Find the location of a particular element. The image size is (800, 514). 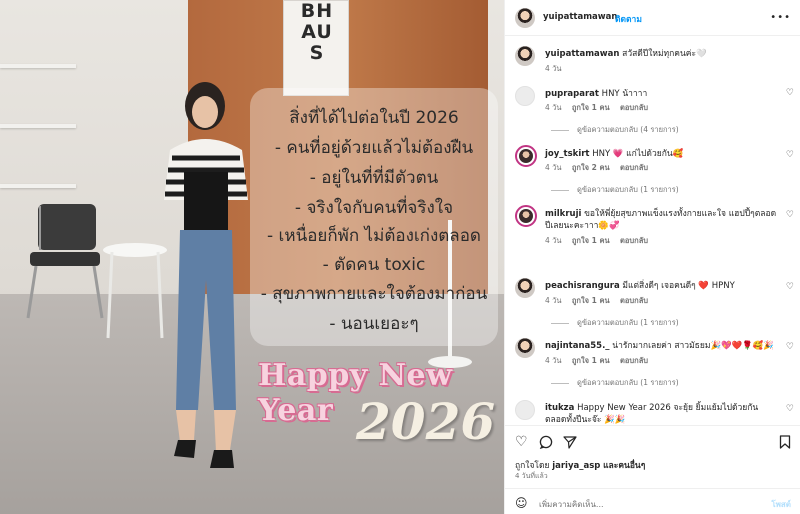

comment-icon is located at coordinates (546, 442).